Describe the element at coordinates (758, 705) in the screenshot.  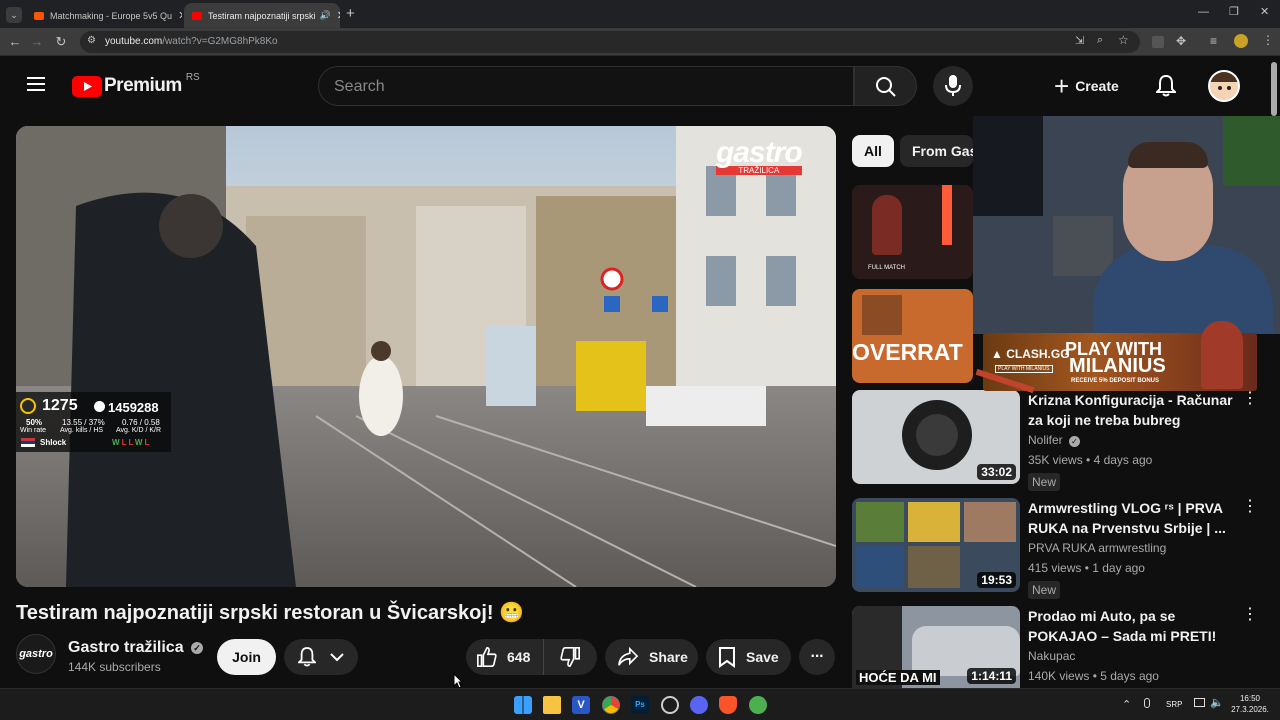
I see `app-icon` at that location.